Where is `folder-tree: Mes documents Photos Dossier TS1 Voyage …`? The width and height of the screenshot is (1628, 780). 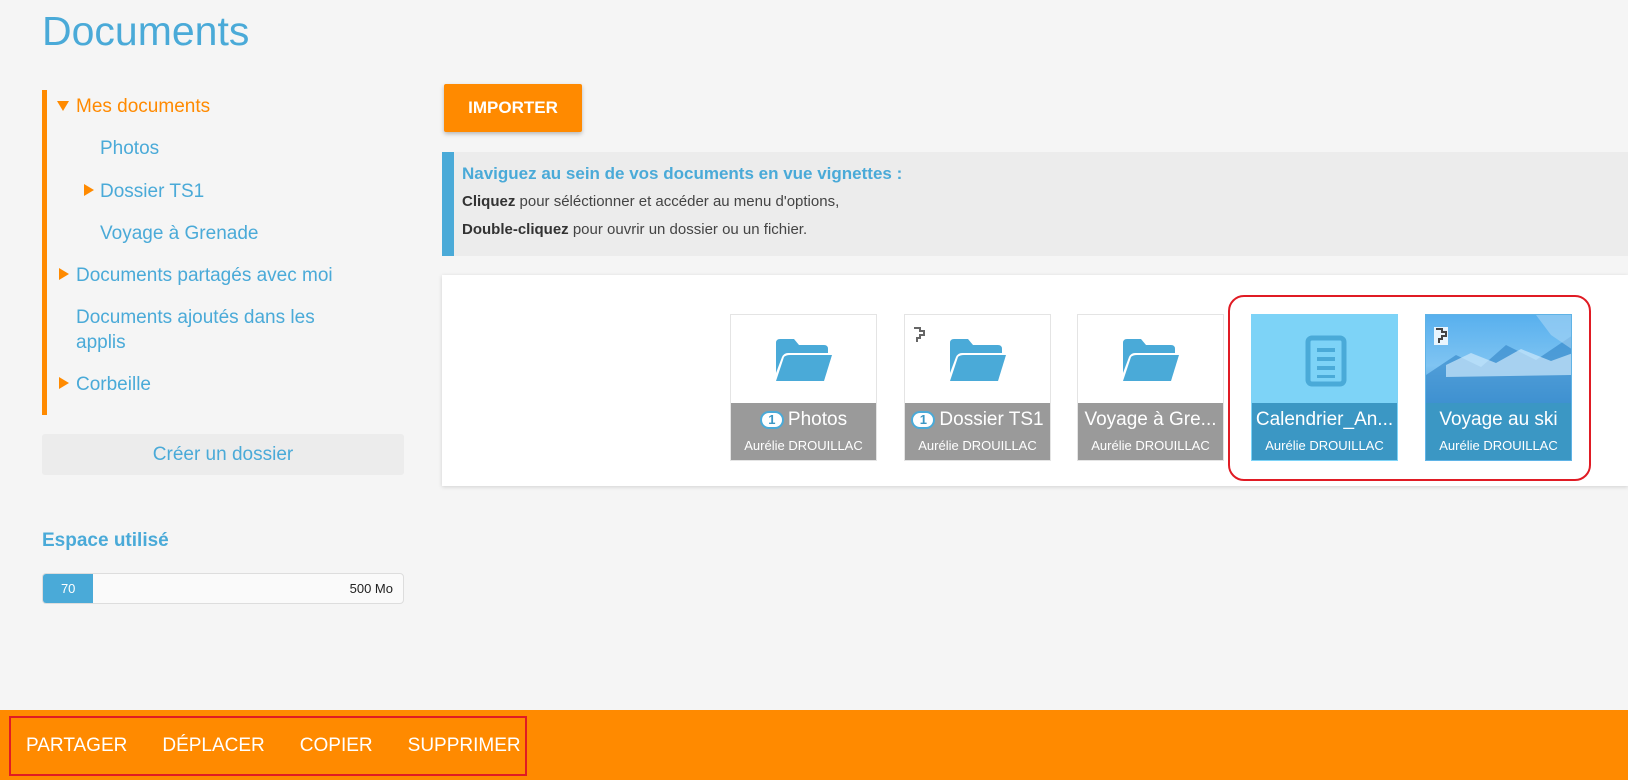
folder-tree: Mes documents Photos Dossier TS1 Voyage … is located at coordinates (222, 252).